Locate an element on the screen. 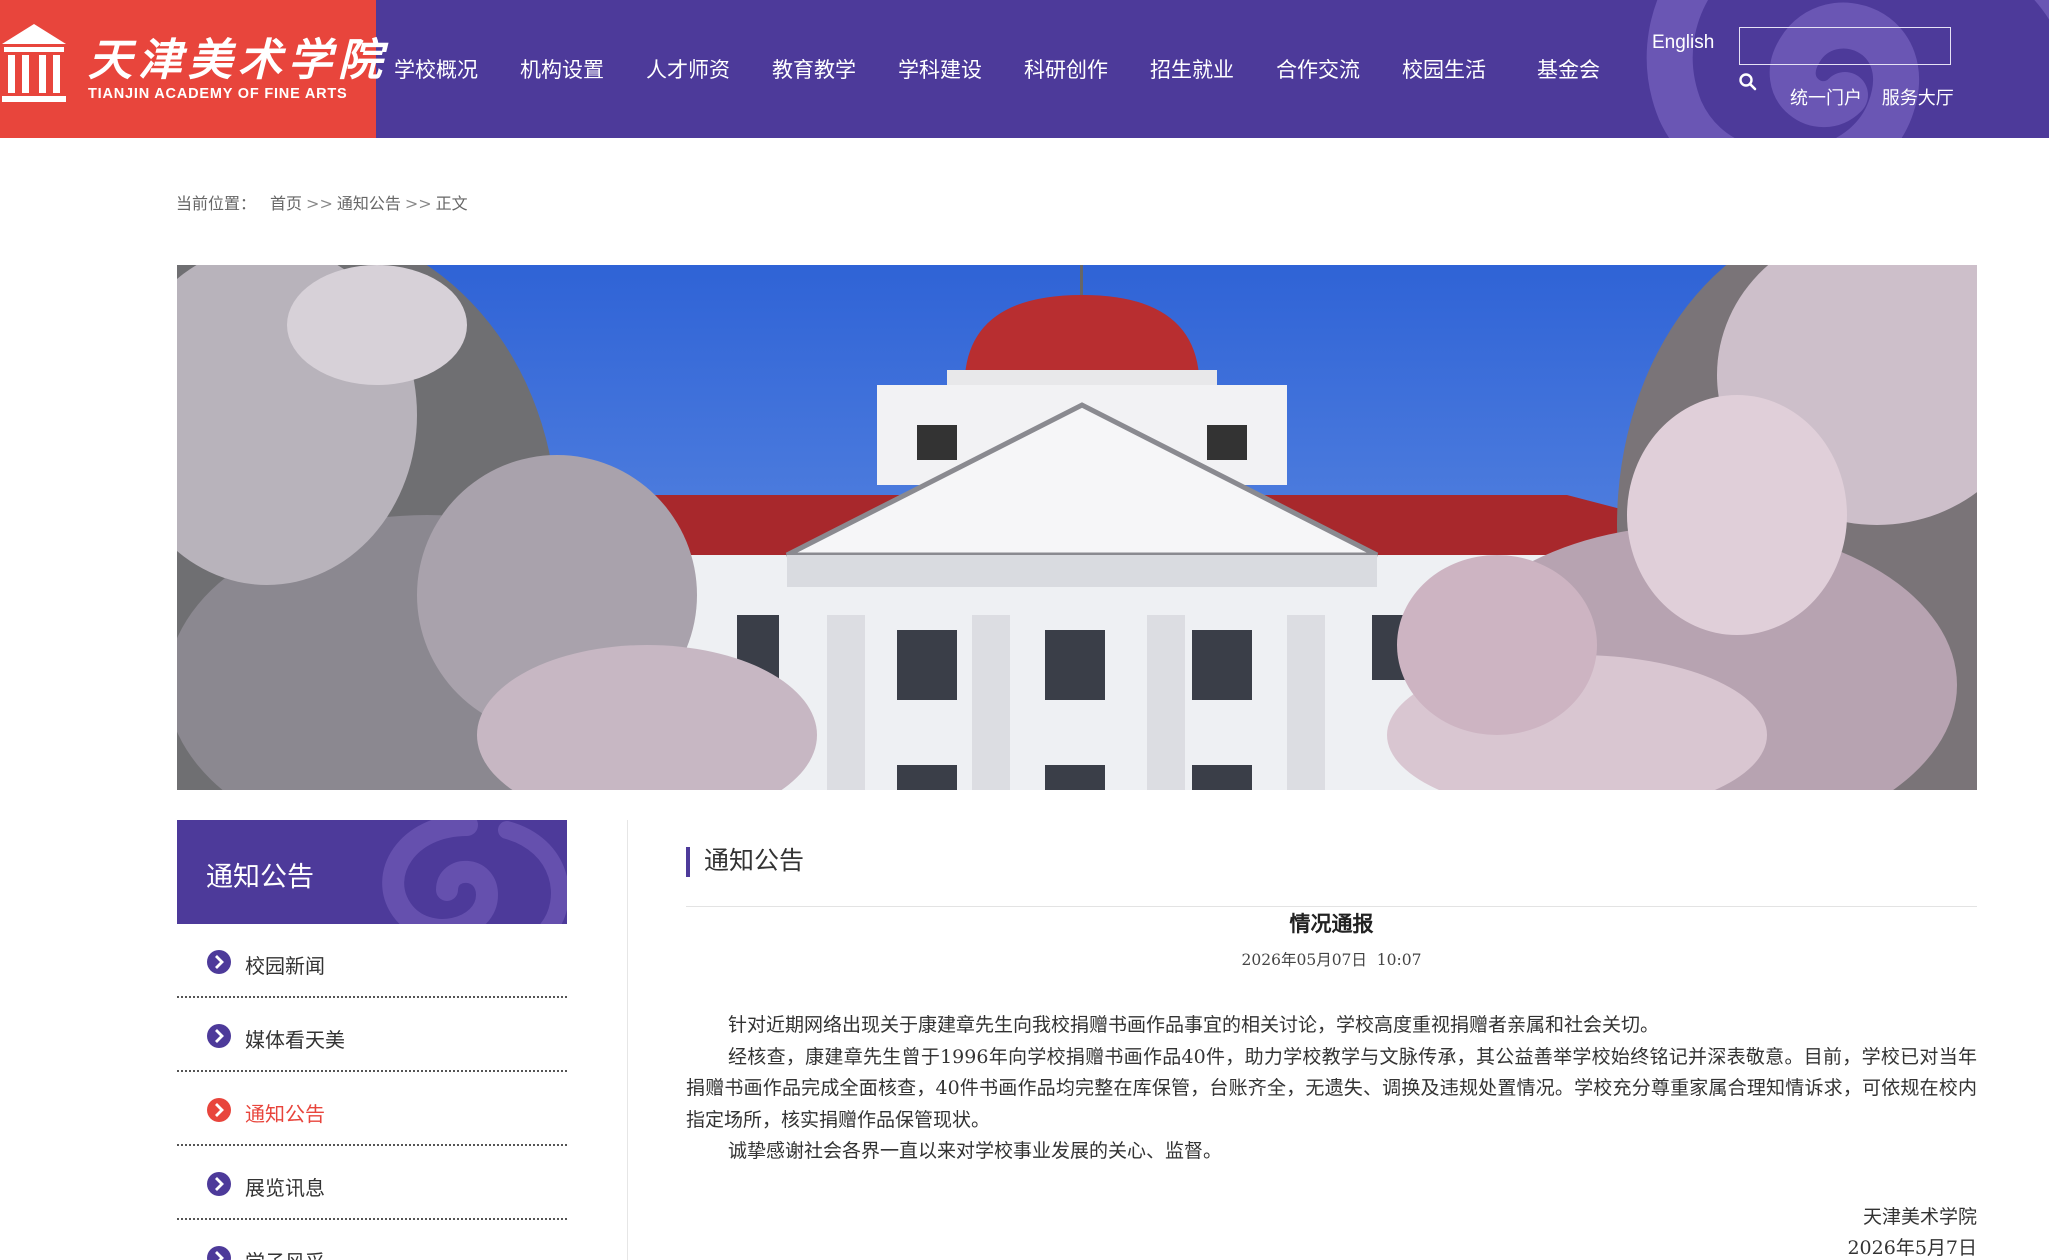 The width and height of the screenshot is (2049, 1260). section-divider is located at coordinates (1331, 906).